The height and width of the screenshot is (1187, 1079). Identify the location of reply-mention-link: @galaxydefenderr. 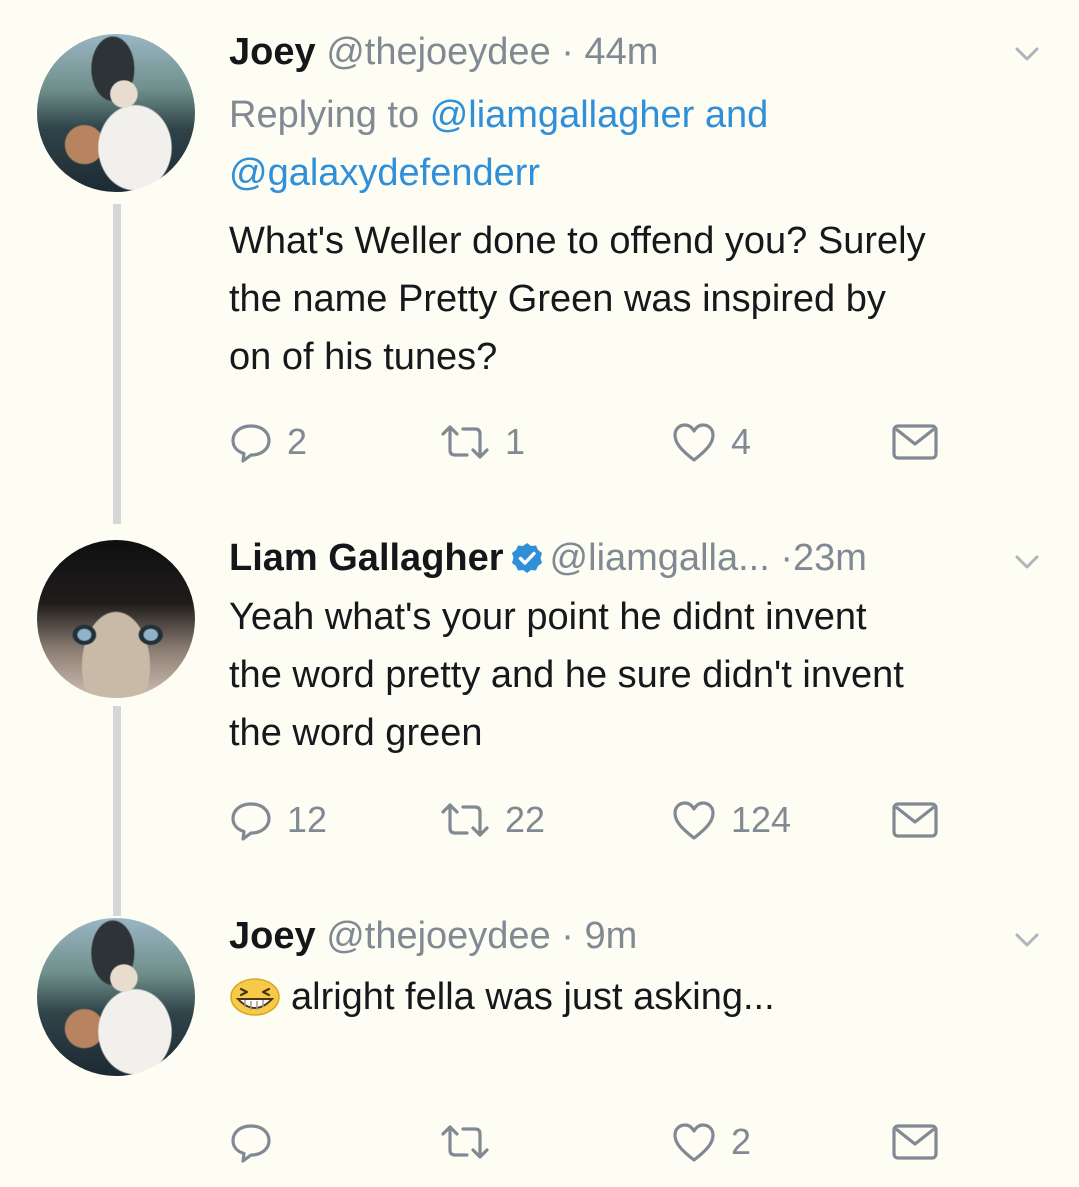
(384, 173).